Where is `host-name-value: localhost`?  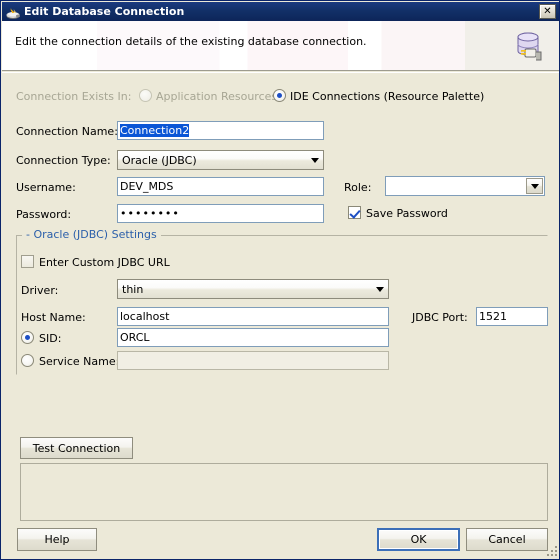
host-name-value: localhost is located at coordinates (145, 316).